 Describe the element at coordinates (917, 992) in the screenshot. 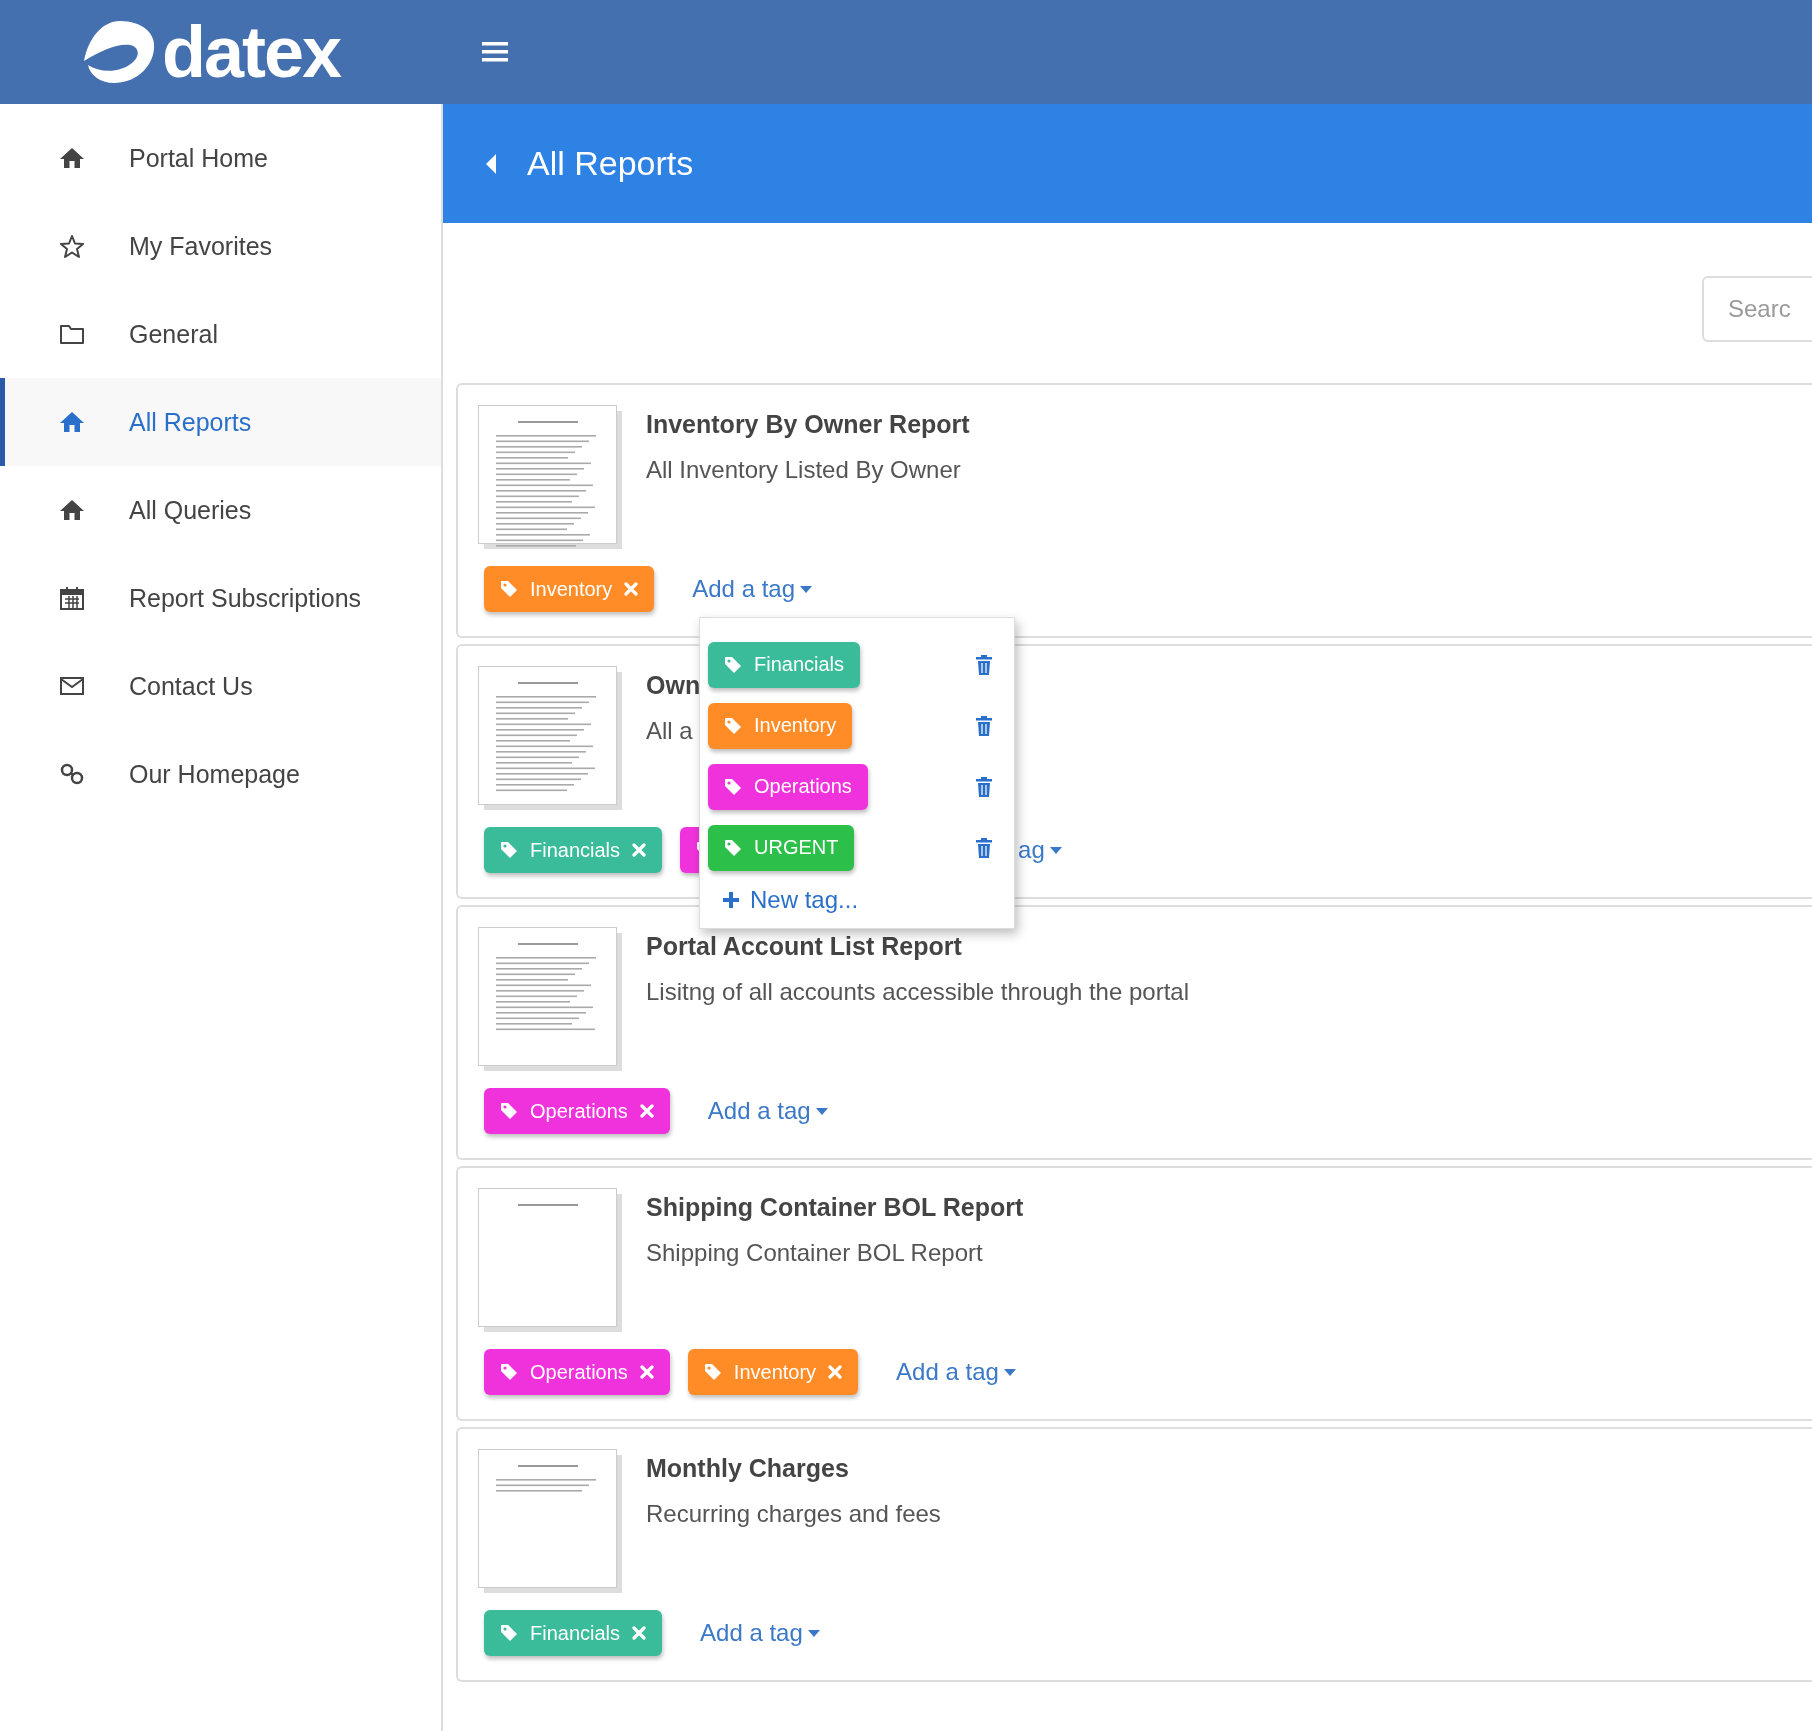

I see `report-description: Lisitng of all accounts accessible through the portal` at that location.